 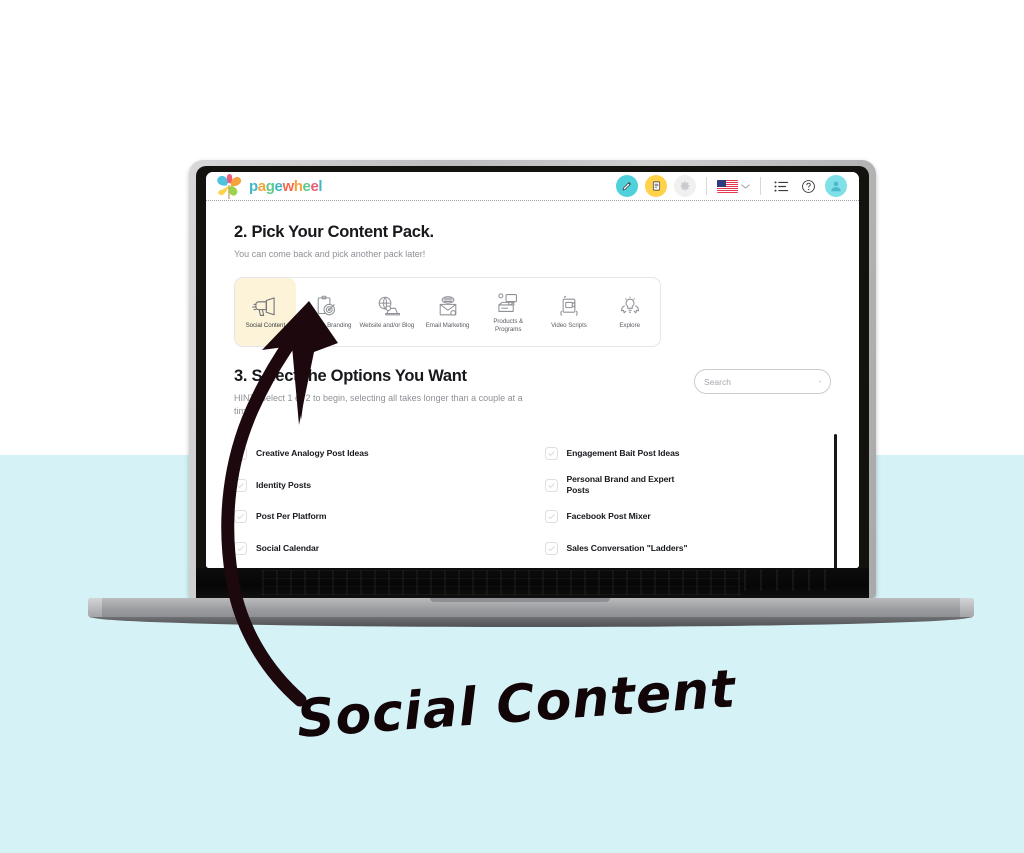 What do you see at coordinates (291, 516) in the screenshot?
I see `option-label: Post Per Platform` at bounding box center [291, 516].